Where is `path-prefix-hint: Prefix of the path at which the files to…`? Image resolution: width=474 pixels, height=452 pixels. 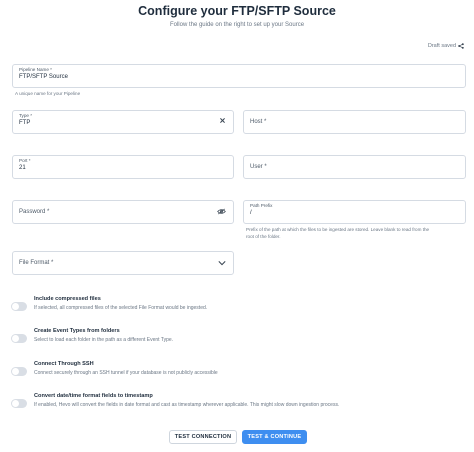 path-prefix-hint: Prefix of the path at which the files to… is located at coordinates (337, 233).